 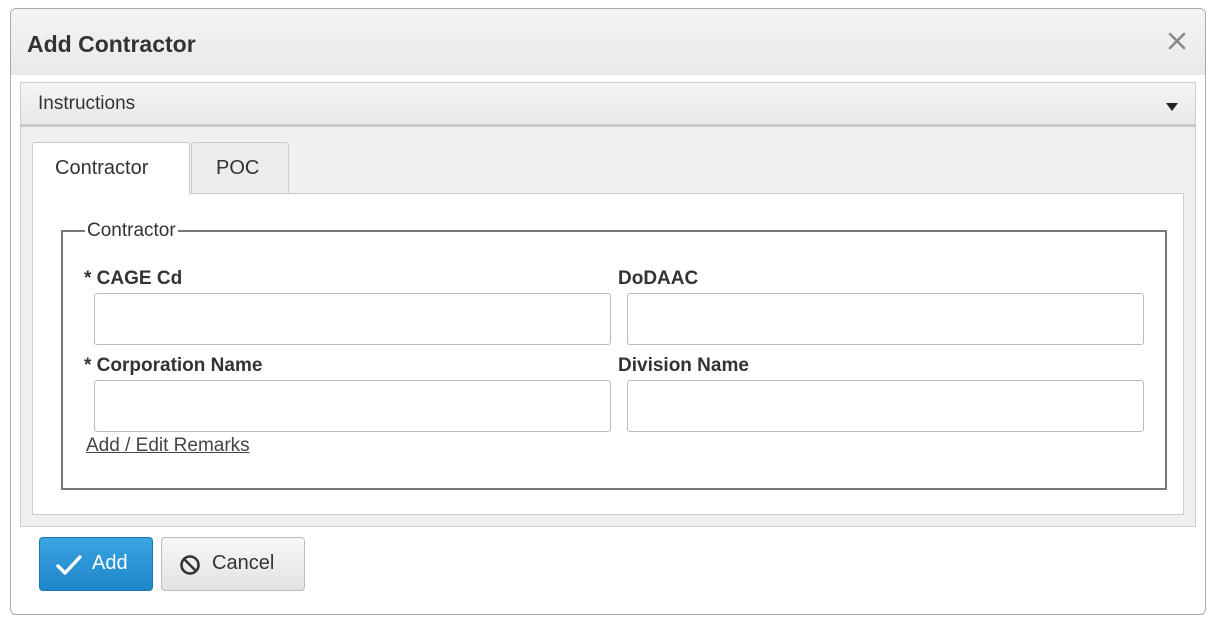 What do you see at coordinates (243, 563) in the screenshot?
I see `cancel-button-label: Cancel` at bounding box center [243, 563].